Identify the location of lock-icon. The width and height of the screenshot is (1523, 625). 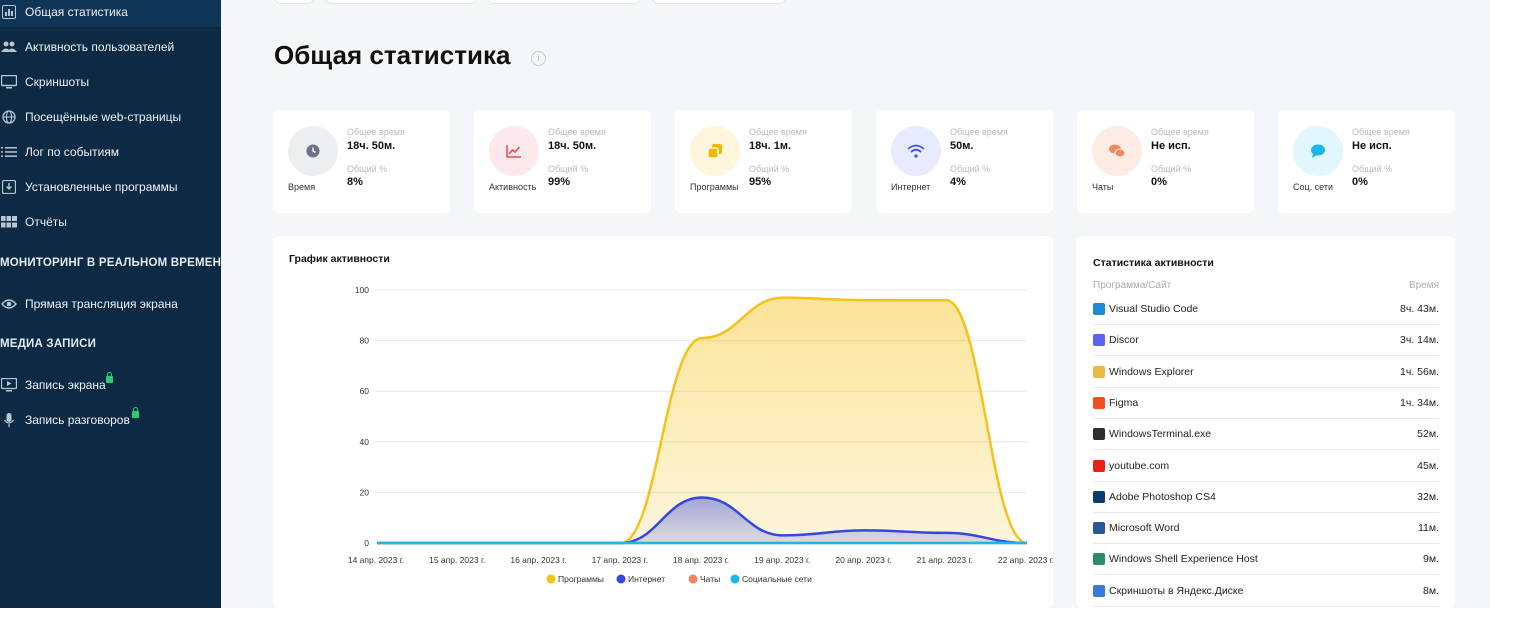
(109, 377).